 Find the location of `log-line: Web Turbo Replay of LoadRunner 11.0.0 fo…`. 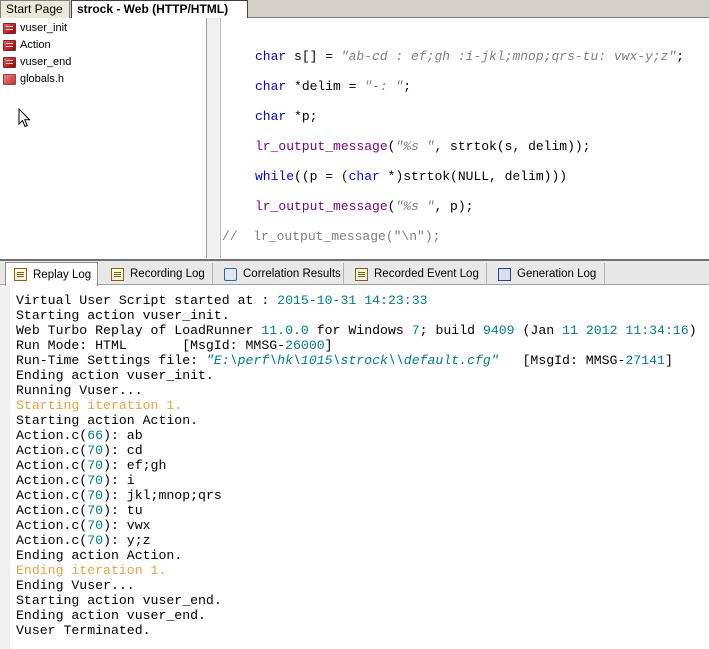

log-line: Web Turbo Replay of LoadRunner 11.0.0 fo… is located at coordinates (356, 330).